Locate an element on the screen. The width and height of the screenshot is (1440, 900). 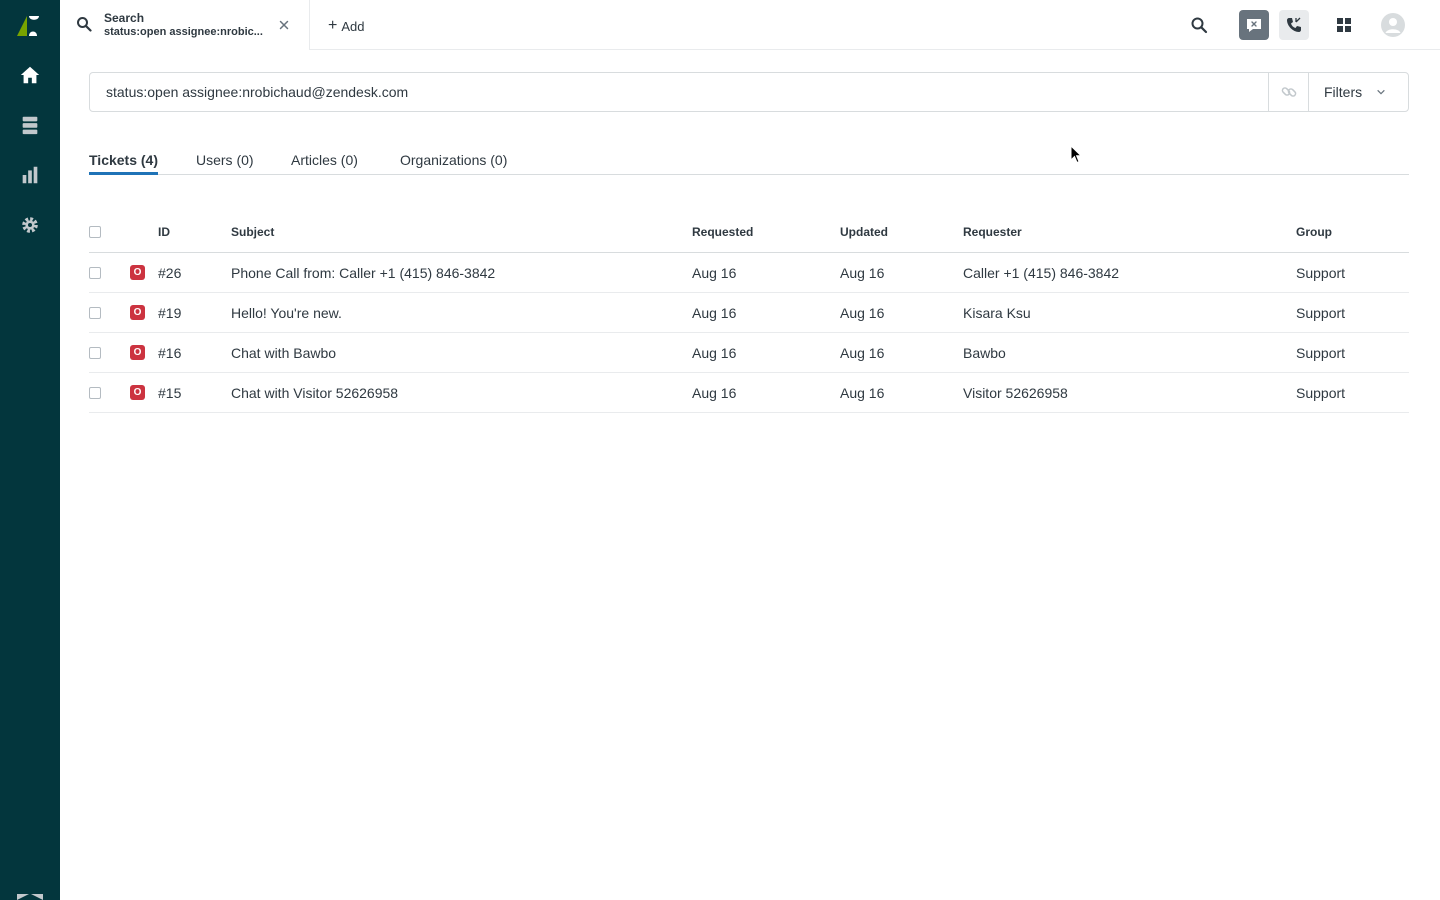
chat-button is located at coordinates (1254, 25).